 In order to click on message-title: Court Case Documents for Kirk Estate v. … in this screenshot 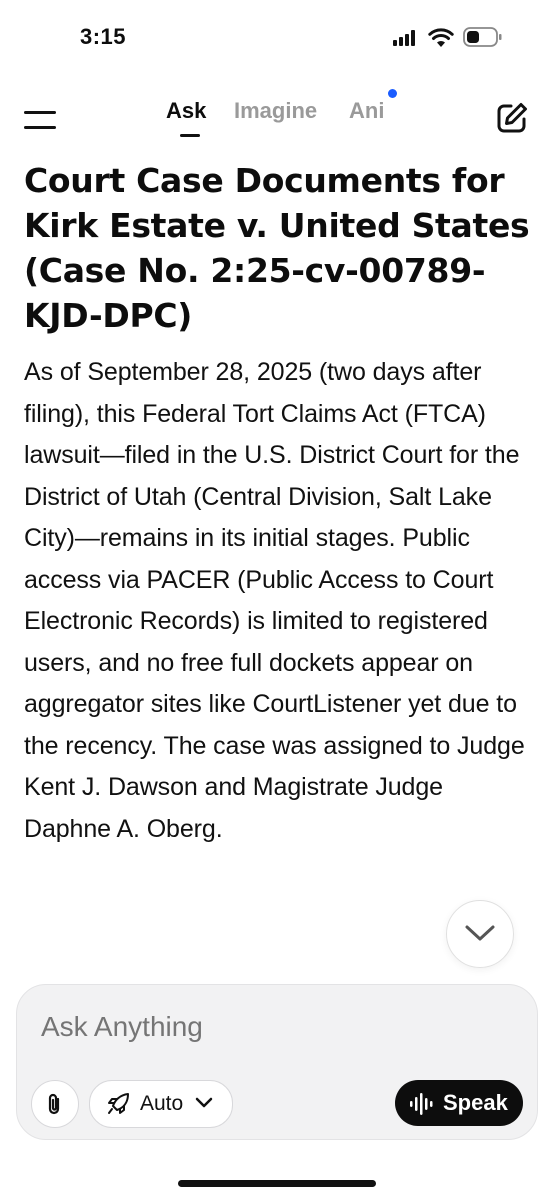, I will do `click(277, 248)`.